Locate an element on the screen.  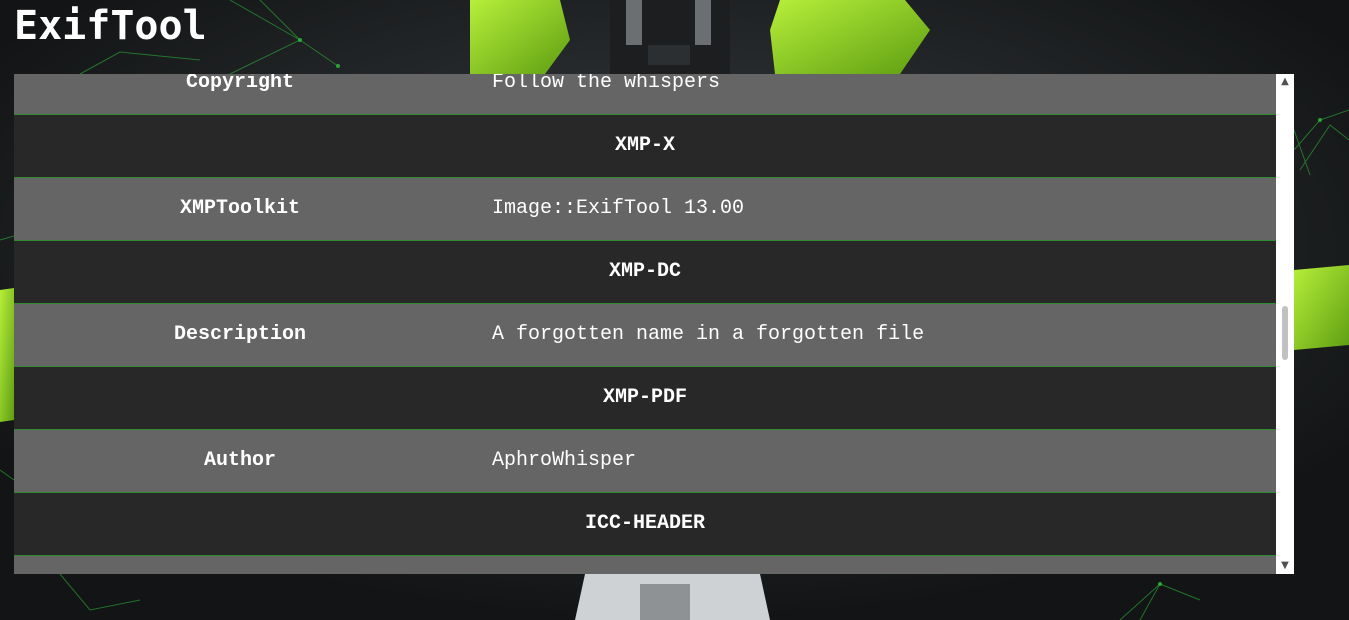
chevron-up-icon: ▲ is located at coordinates (1285, 82).